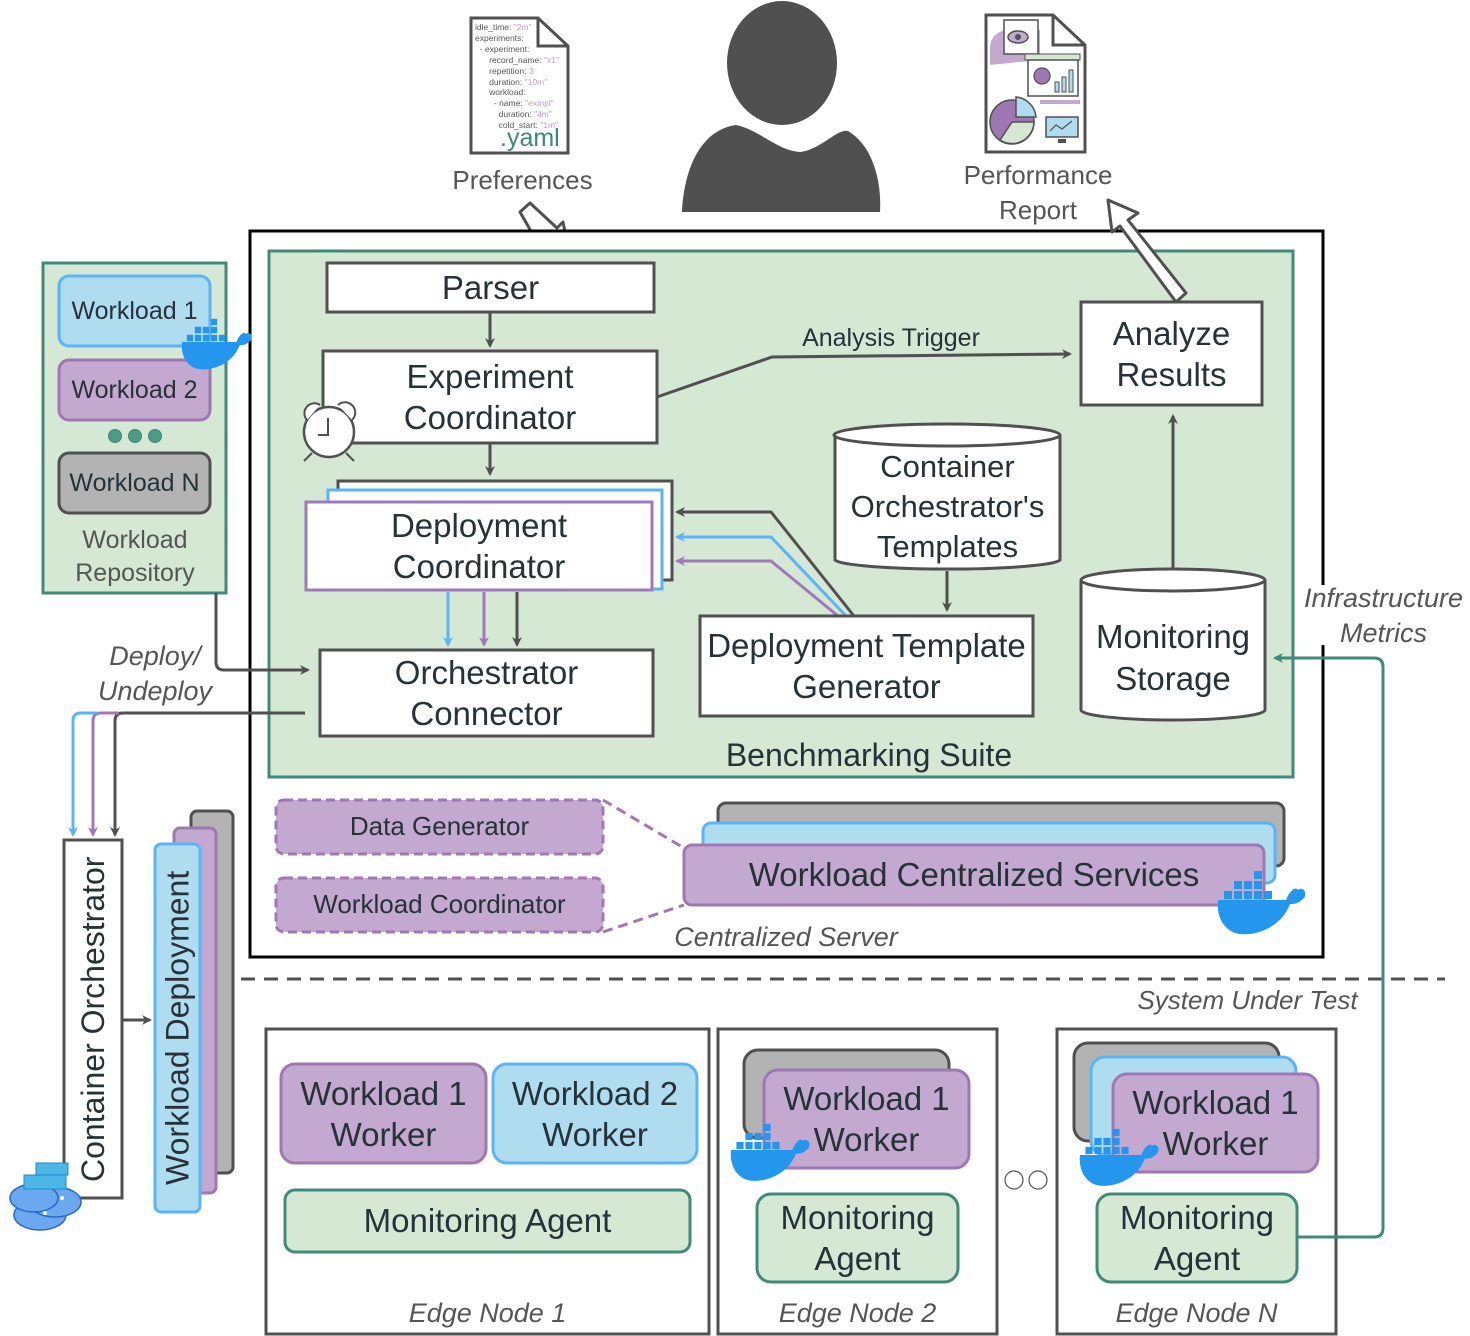  I want to click on templates-db-label: Container Orchestrator's Templates, so click(947, 506).